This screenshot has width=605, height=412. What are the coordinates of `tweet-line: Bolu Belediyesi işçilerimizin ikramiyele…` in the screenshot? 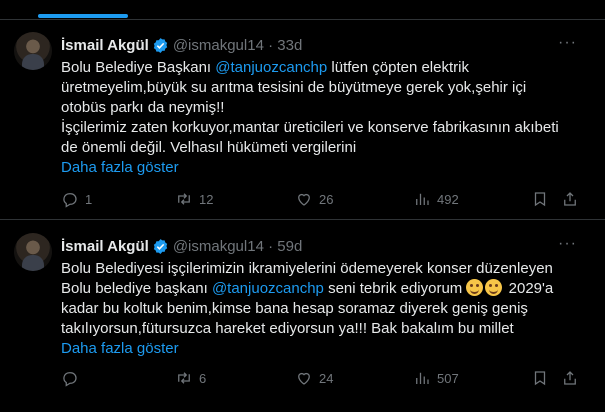 It's located at (307, 268).